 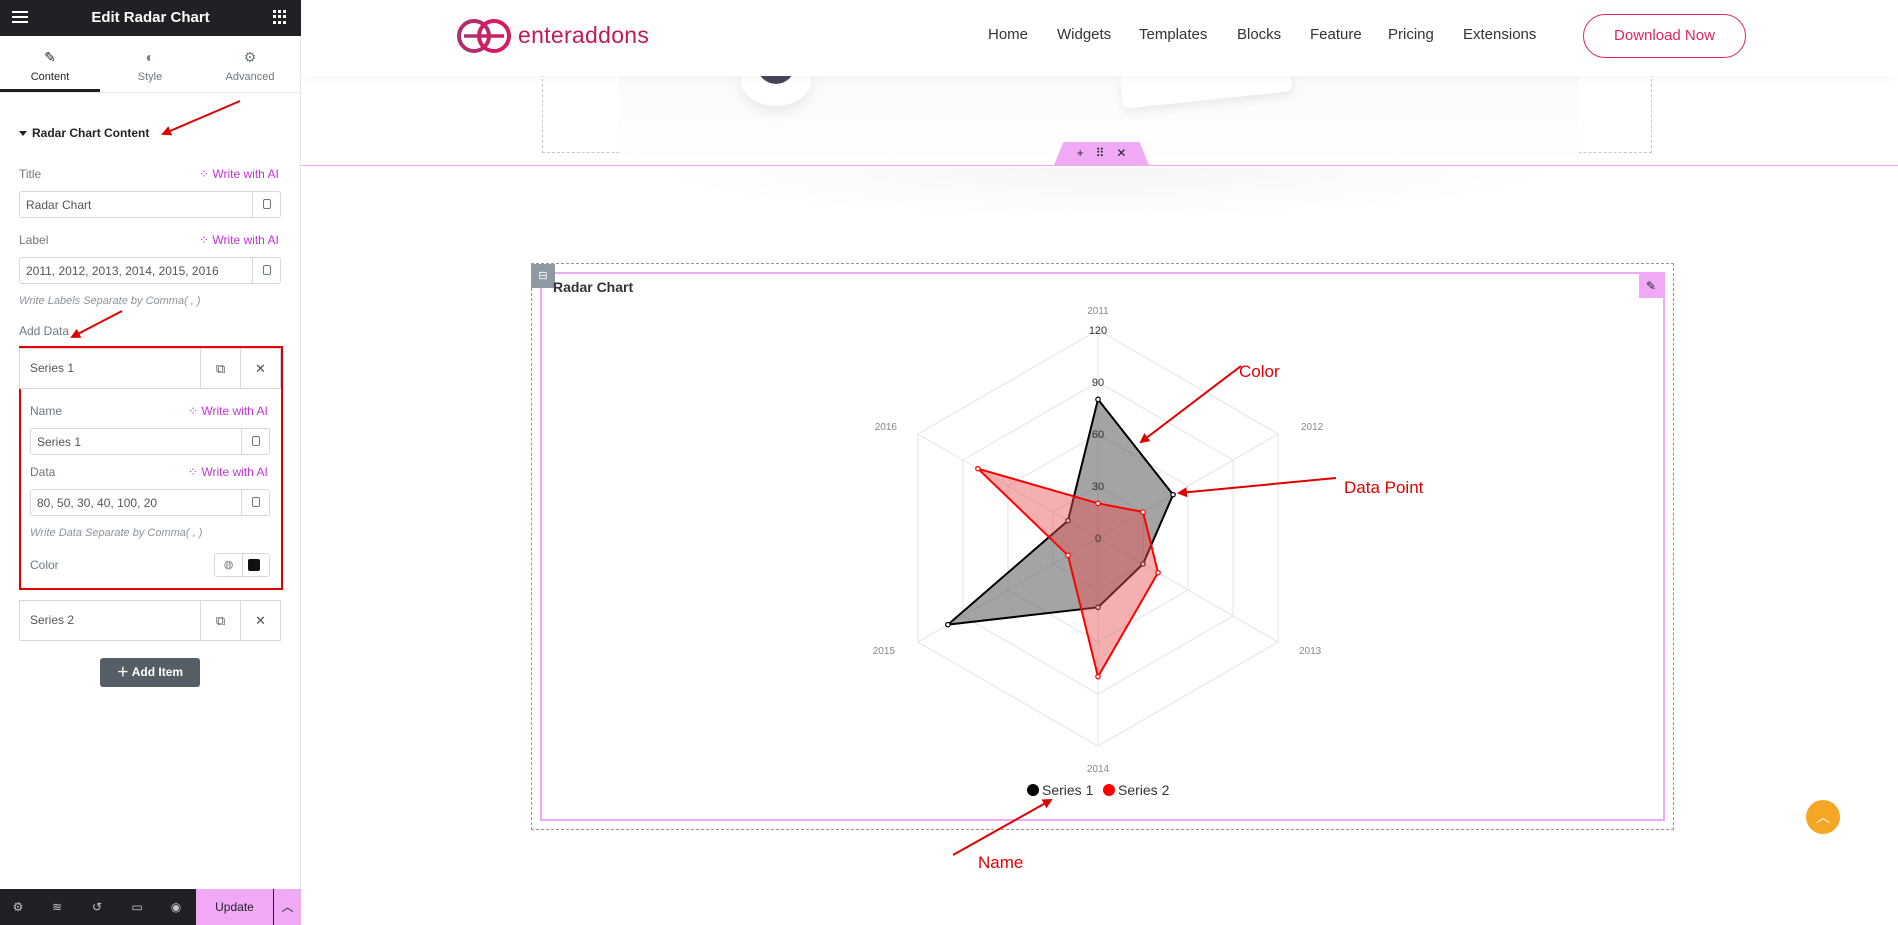 I want to click on globe-icon: ◍, so click(x=229, y=565).